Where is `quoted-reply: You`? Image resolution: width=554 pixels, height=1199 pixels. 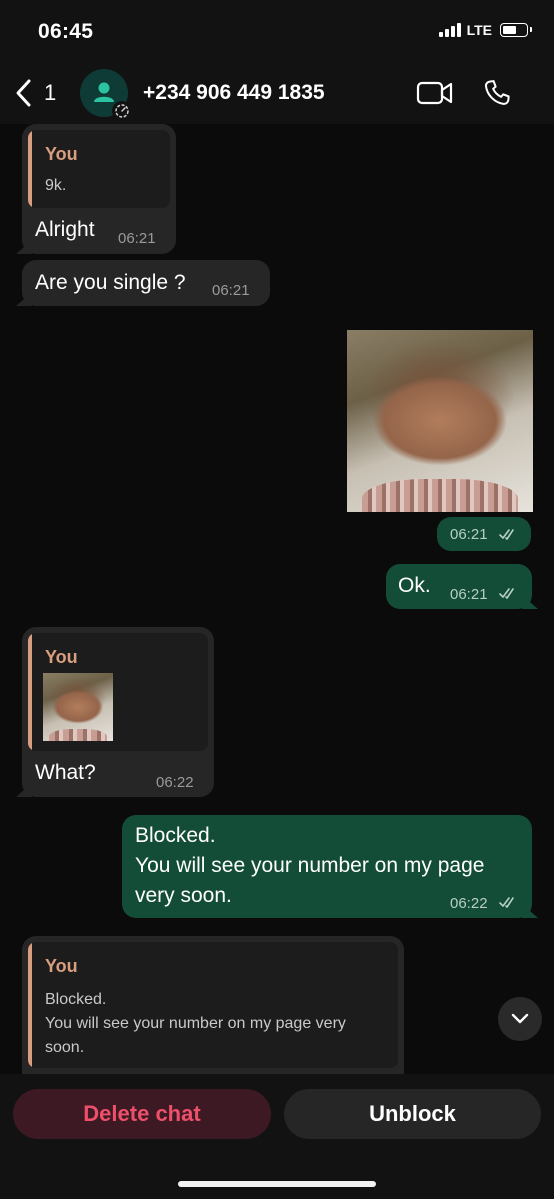 quoted-reply: You is located at coordinates (118, 692).